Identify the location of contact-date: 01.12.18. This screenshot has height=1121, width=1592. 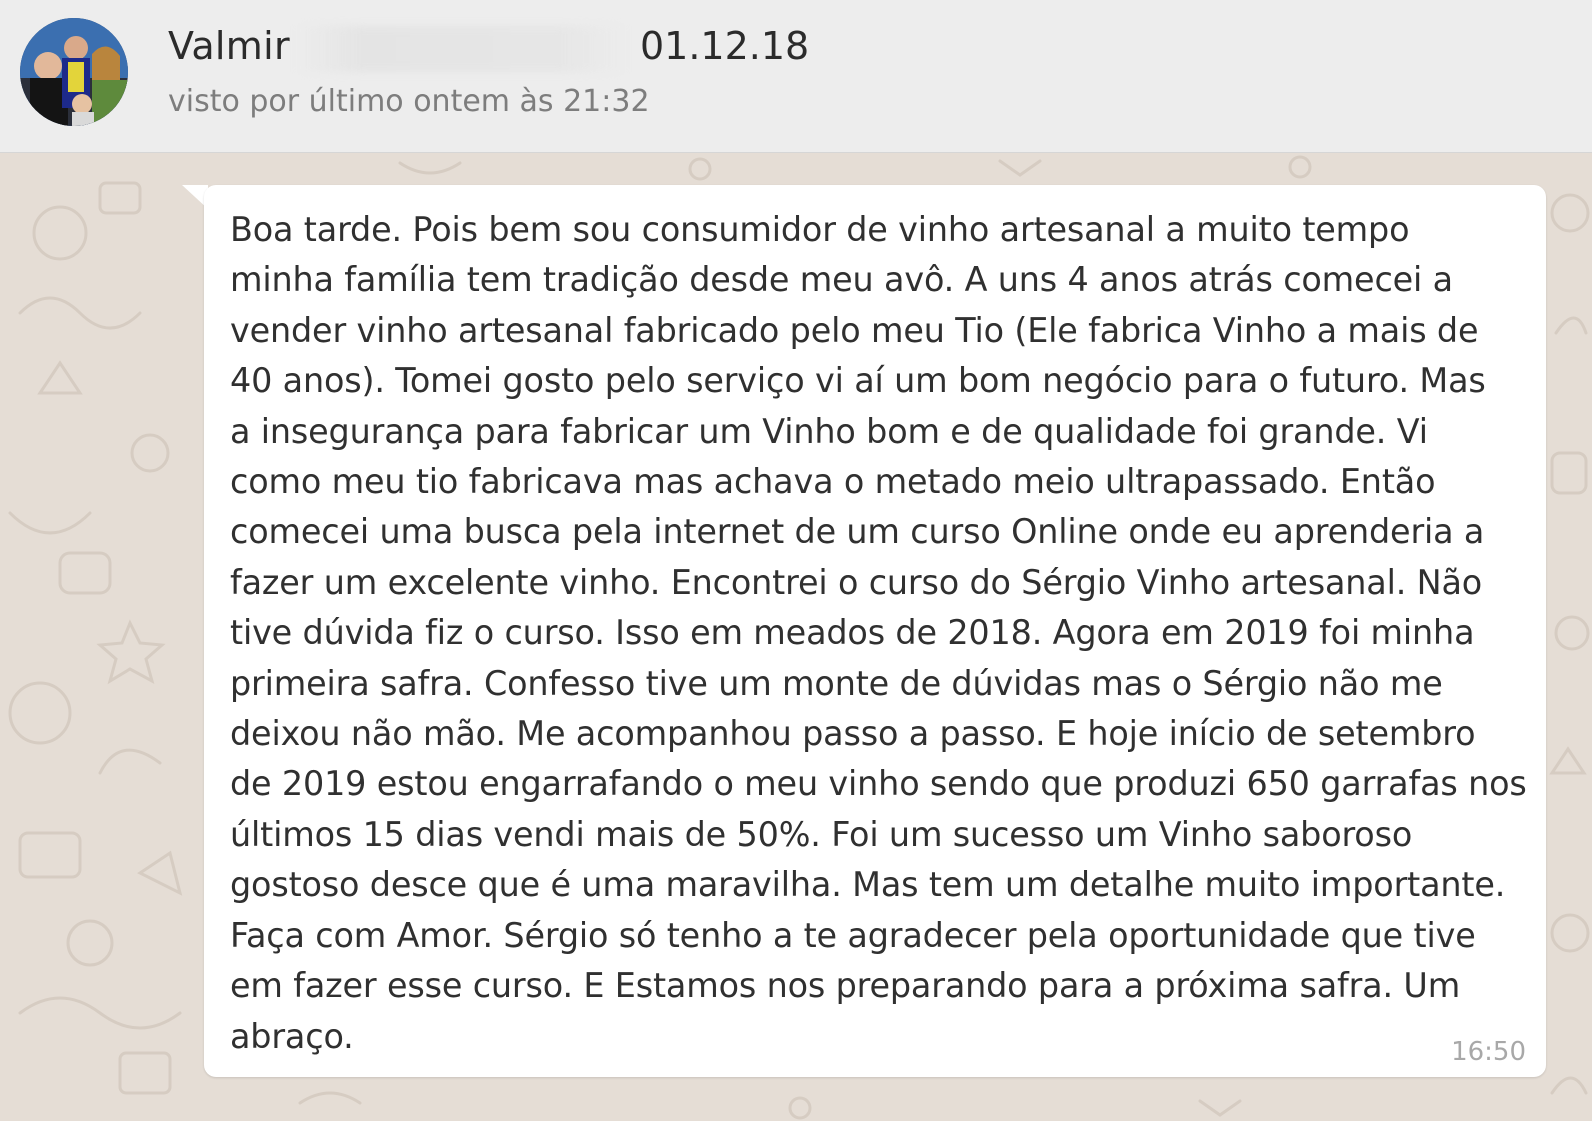
(725, 46).